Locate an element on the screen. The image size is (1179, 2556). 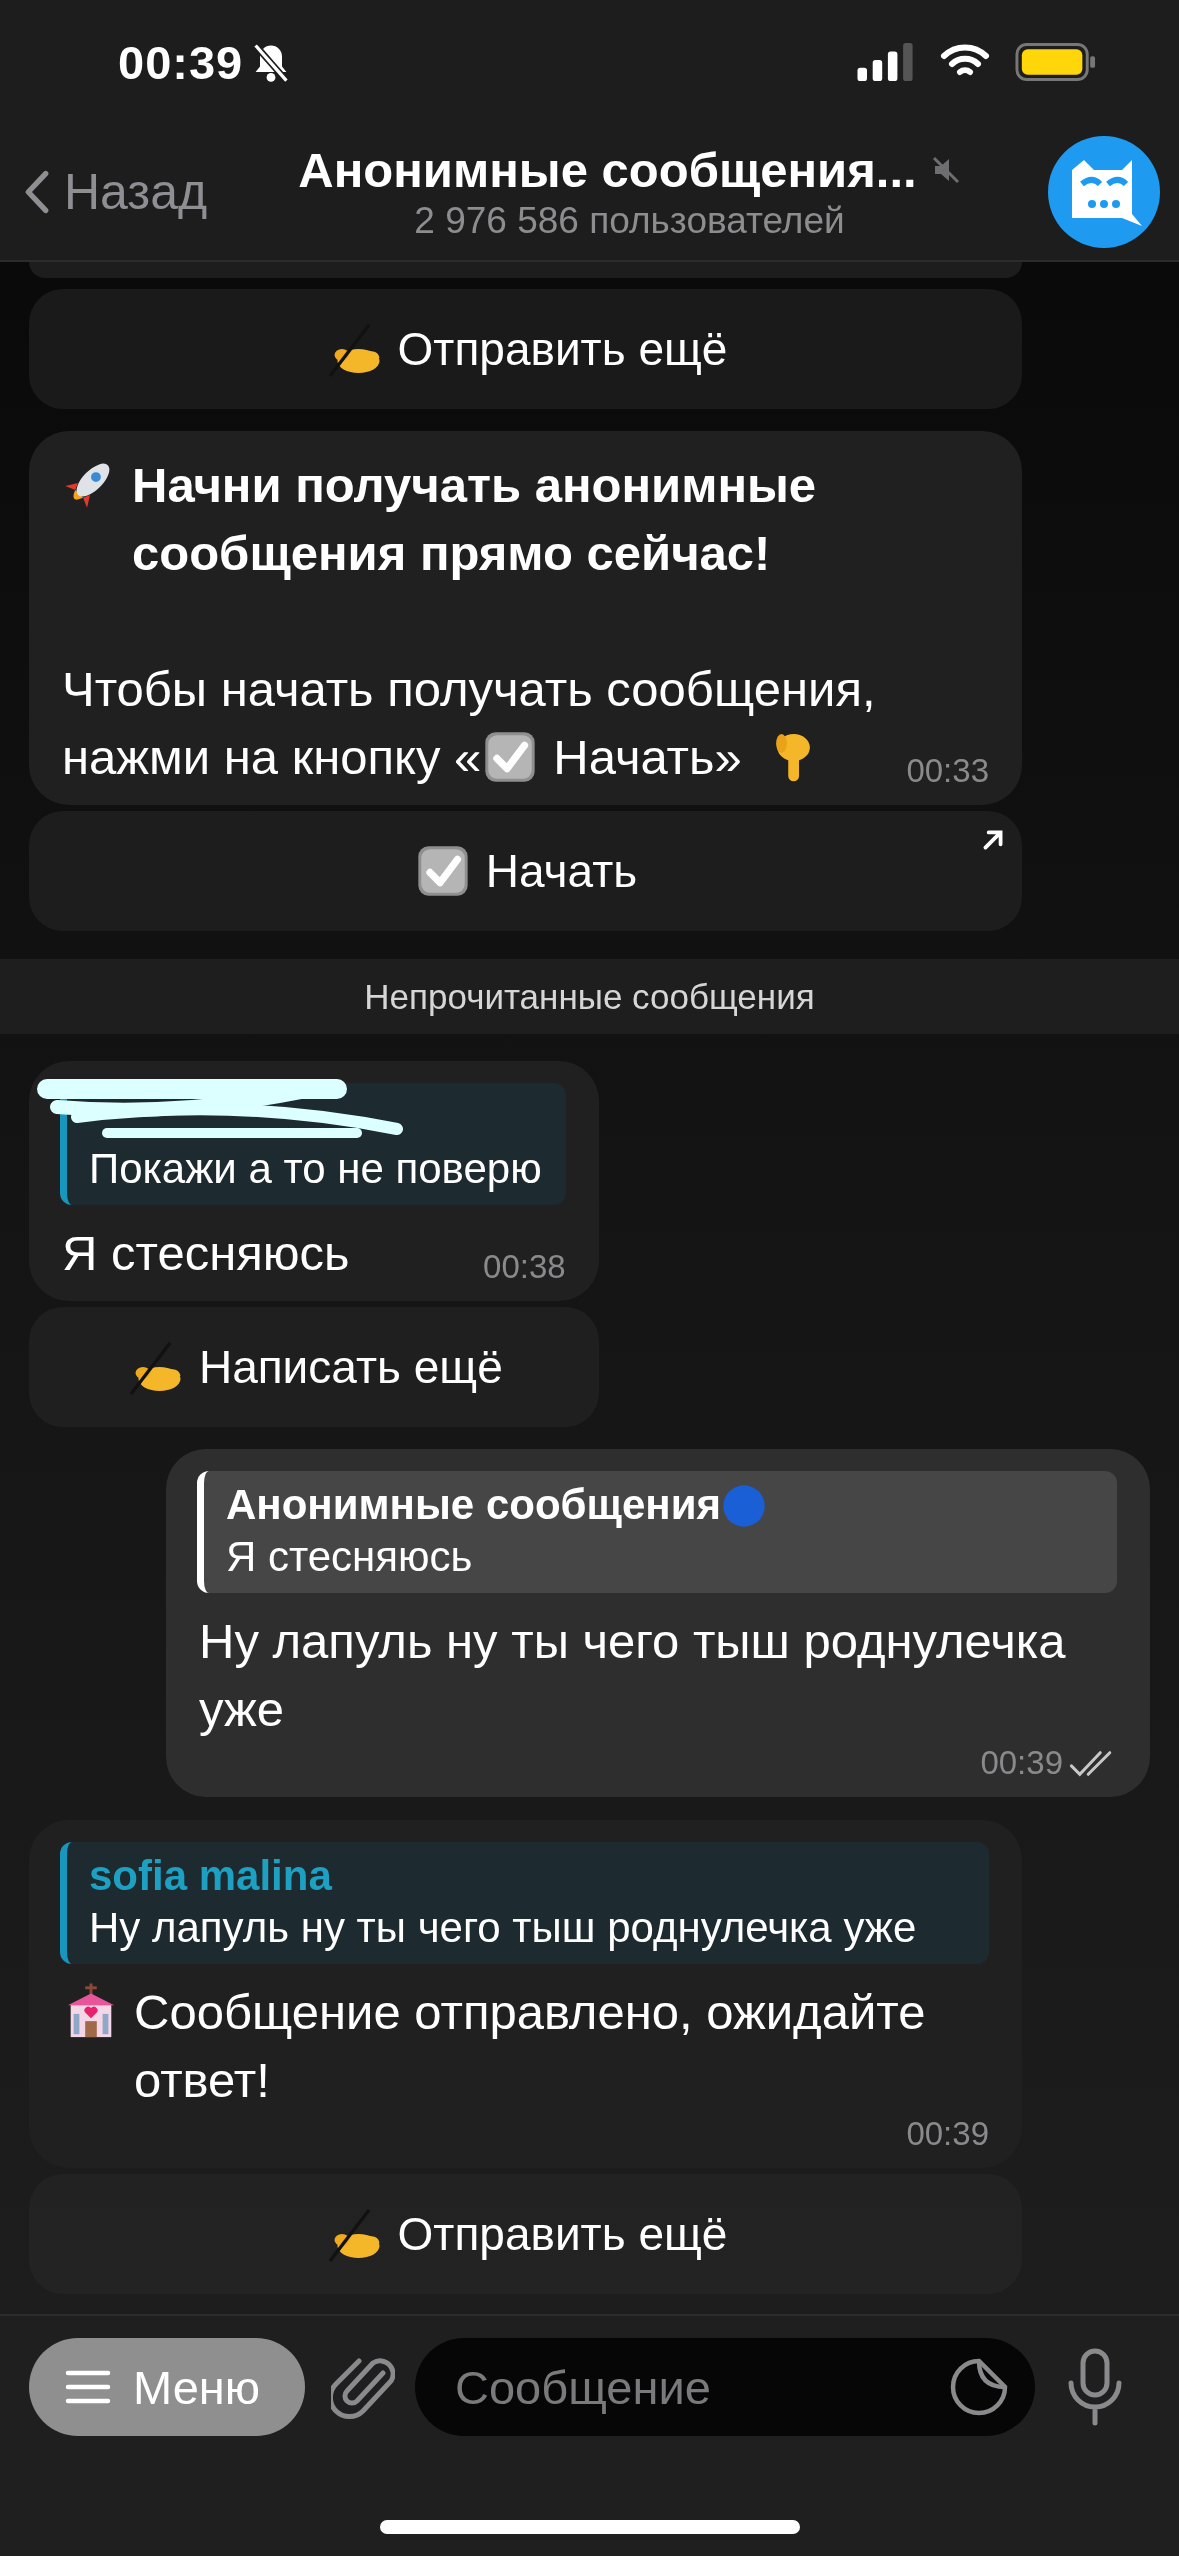
status-time: 00:39 is located at coordinates (181, 62).